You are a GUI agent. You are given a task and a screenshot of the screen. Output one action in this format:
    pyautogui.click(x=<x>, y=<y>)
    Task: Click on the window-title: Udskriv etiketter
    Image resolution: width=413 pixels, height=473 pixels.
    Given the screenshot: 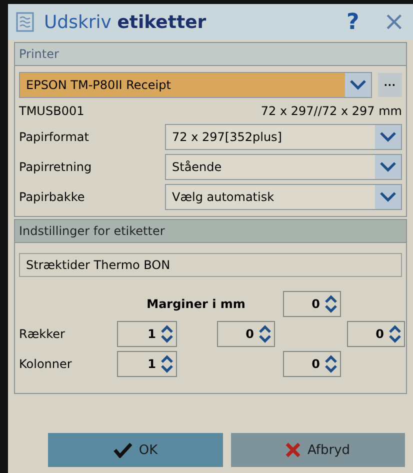 What is the action you would take?
    pyautogui.click(x=125, y=22)
    